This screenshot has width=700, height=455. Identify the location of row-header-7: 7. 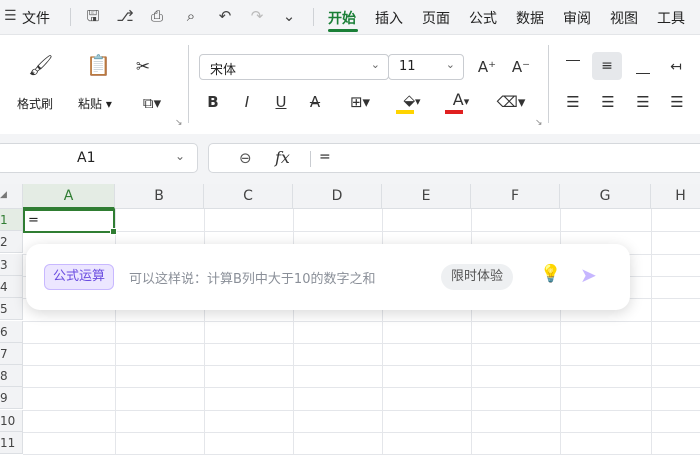
(11, 353).